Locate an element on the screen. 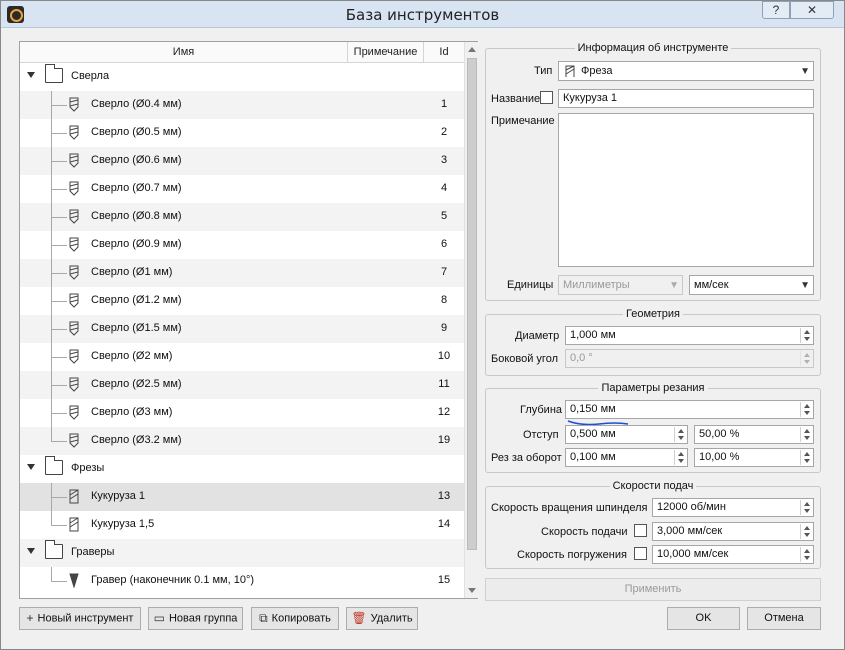 This screenshot has height=650, width=845. spindle-field: 12000 об/мин is located at coordinates (733, 507).